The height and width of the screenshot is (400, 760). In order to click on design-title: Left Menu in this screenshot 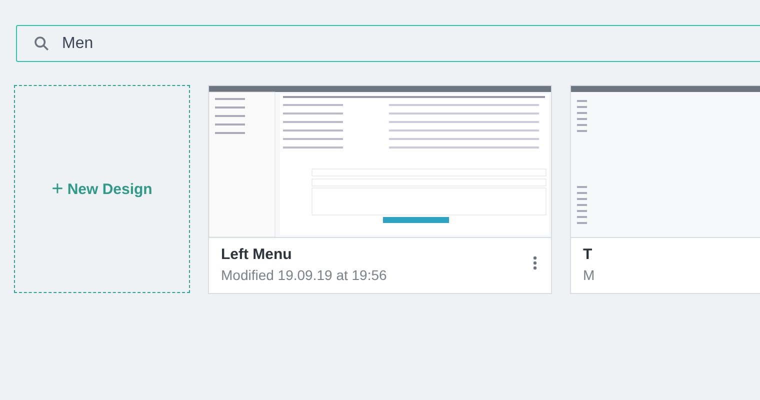, I will do `click(257, 254)`.